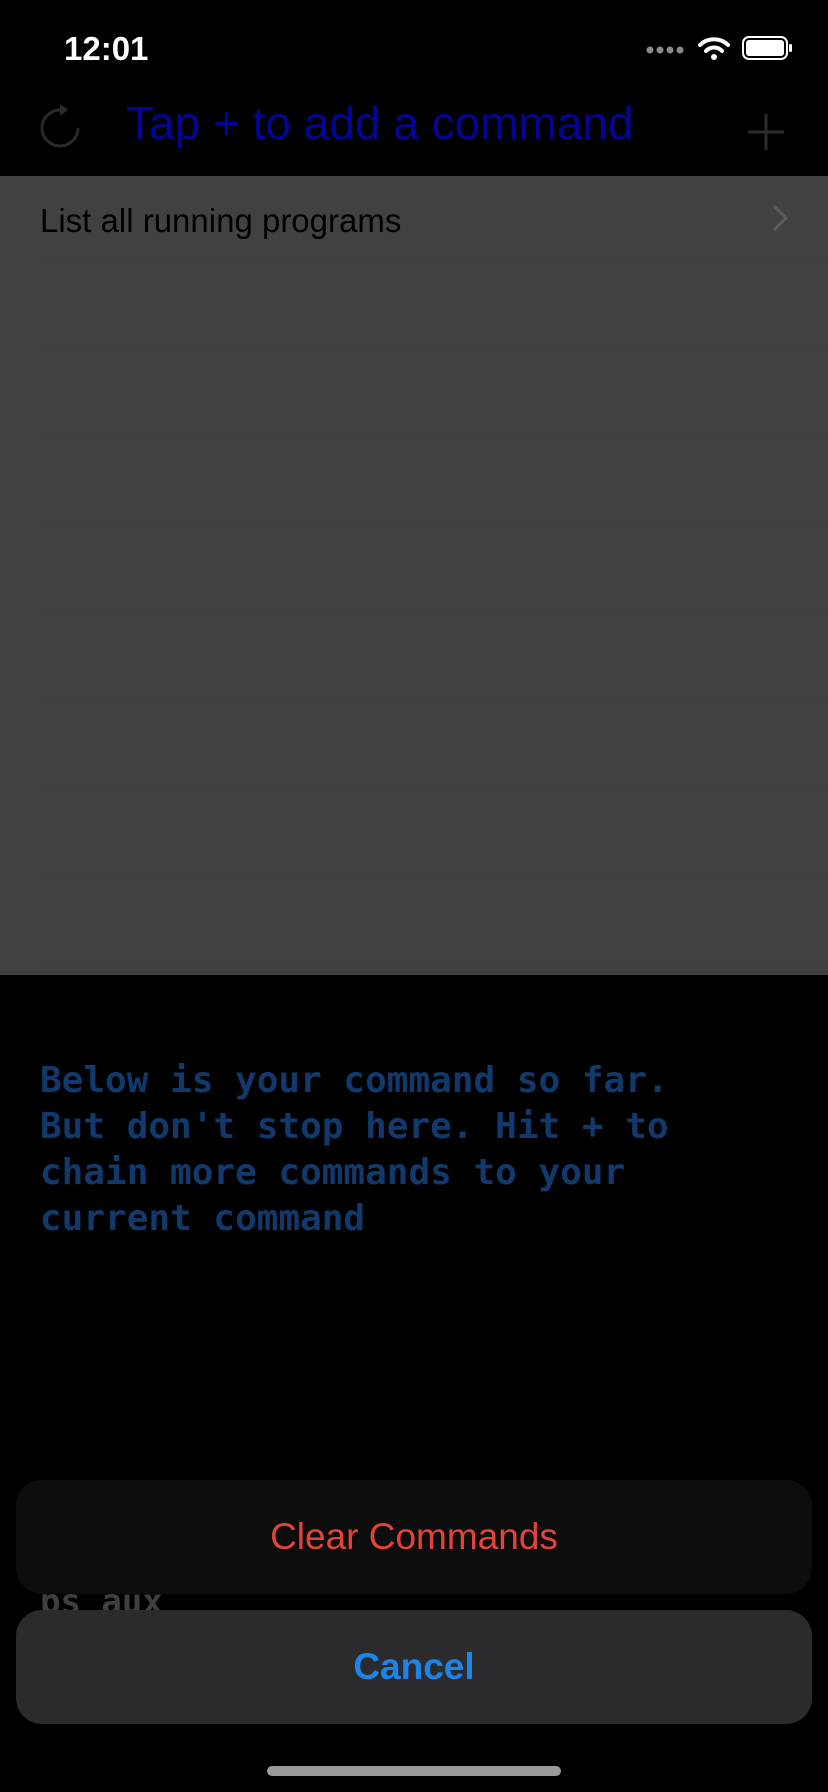 This screenshot has width=828, height=1792. I want to click on wifi-icon, so click(714, 50).